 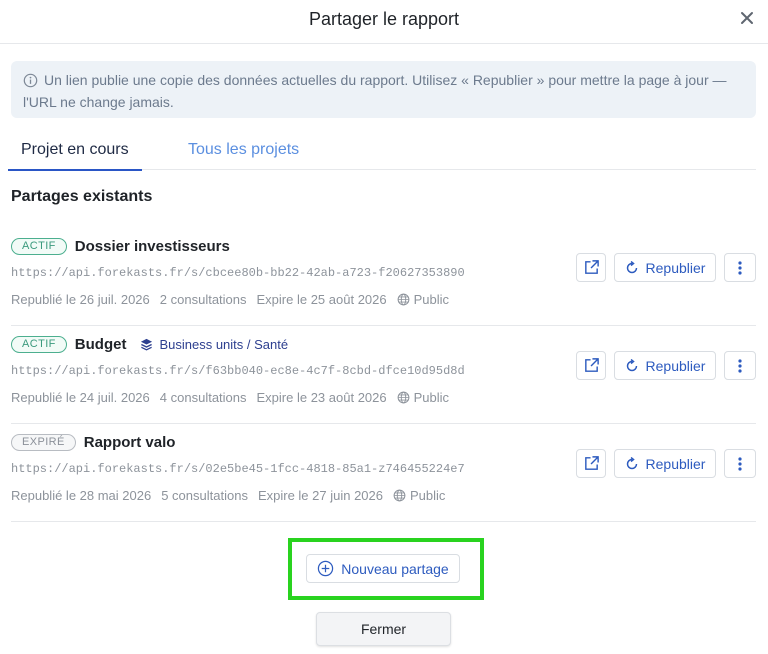 I want to click on layers-icon, so click(x=147, y=344).